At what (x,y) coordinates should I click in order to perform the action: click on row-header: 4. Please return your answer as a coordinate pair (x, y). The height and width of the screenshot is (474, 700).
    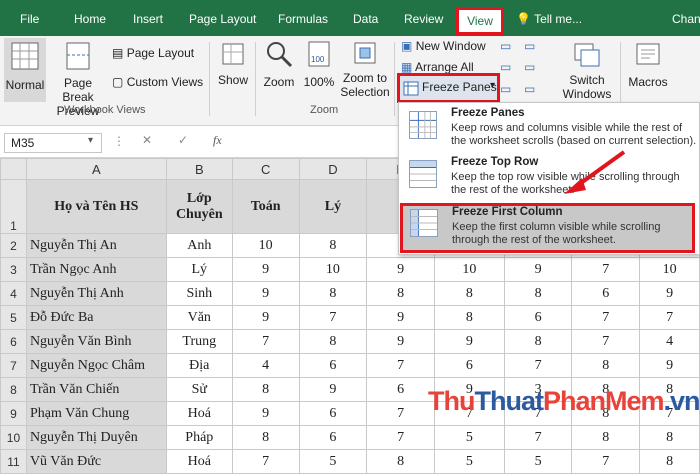
    Looking at the image, I should click on (13, 293).